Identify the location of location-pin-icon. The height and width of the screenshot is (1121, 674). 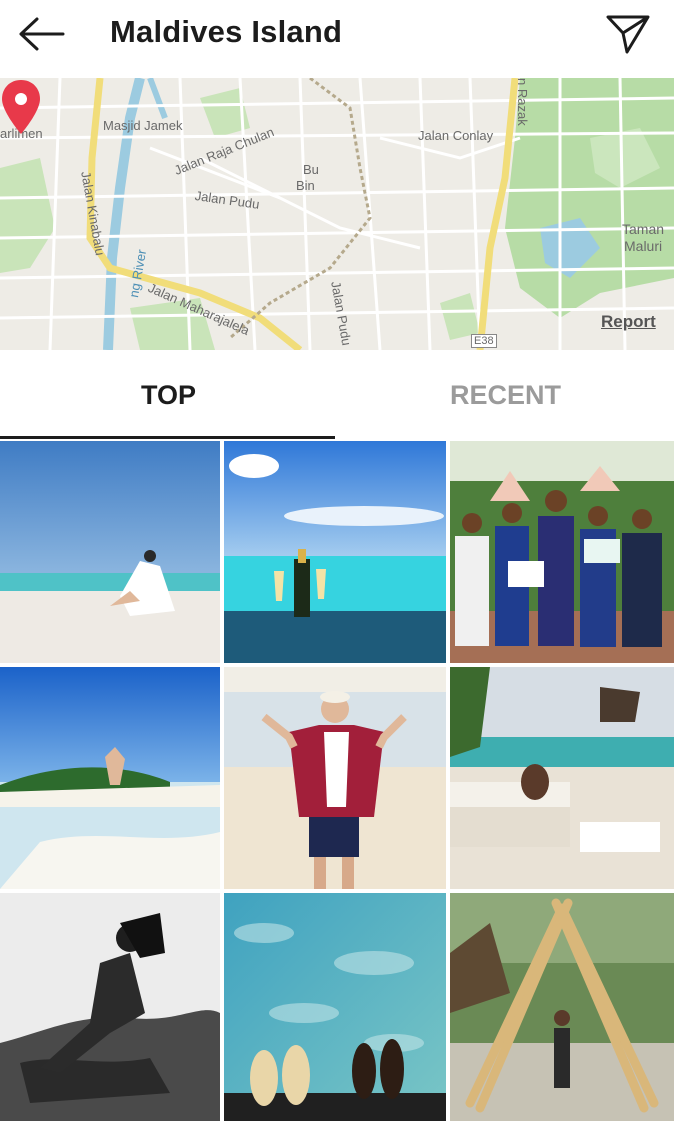
(21, 107).